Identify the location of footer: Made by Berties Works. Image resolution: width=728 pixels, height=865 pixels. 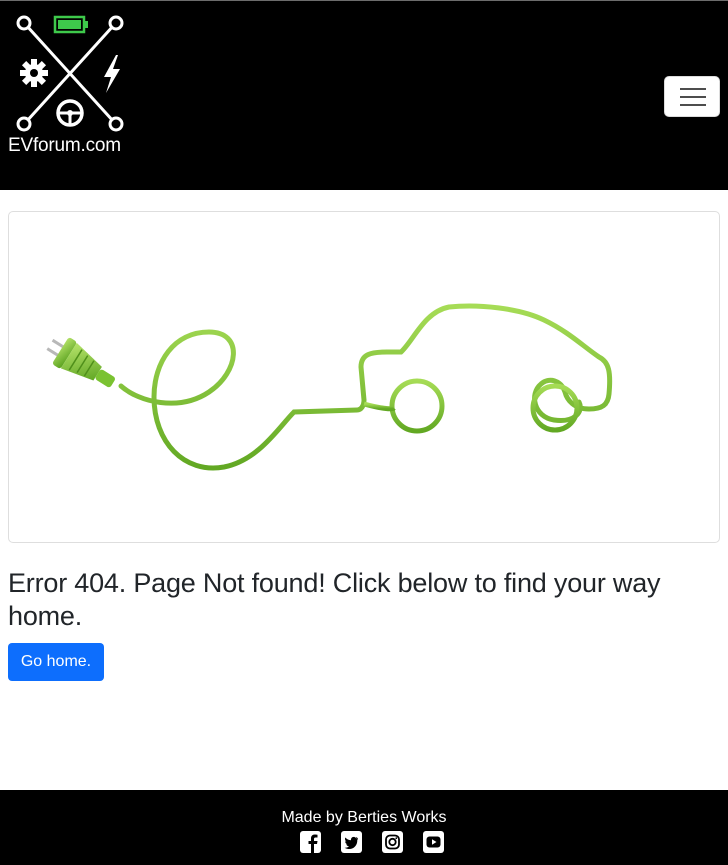
(364, 827).